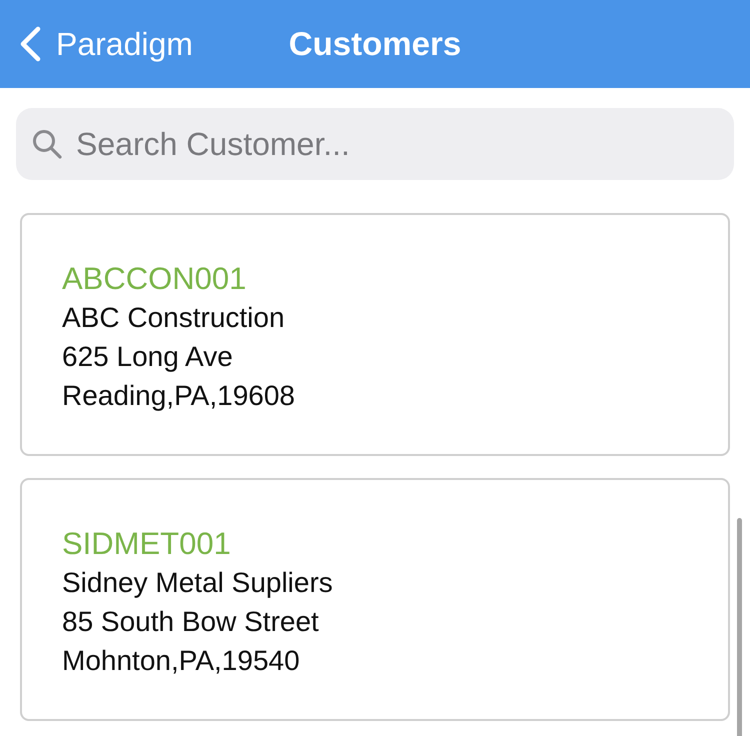  Describe the element at coordinates (739, 627) in the screenshot. I see `scrollbar-thumb` at that location.